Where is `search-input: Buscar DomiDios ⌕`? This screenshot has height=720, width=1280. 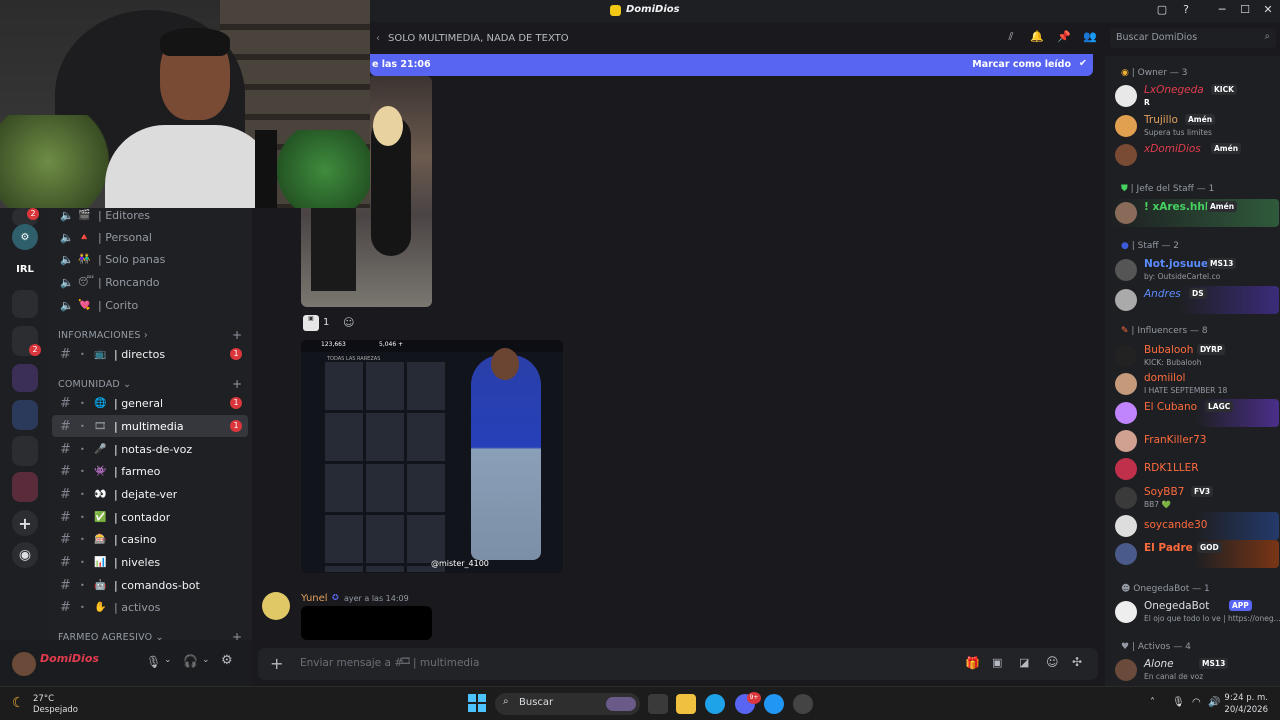 search-input: Buscar DomiDios ⌕ is located at coordinates (1193, 38).